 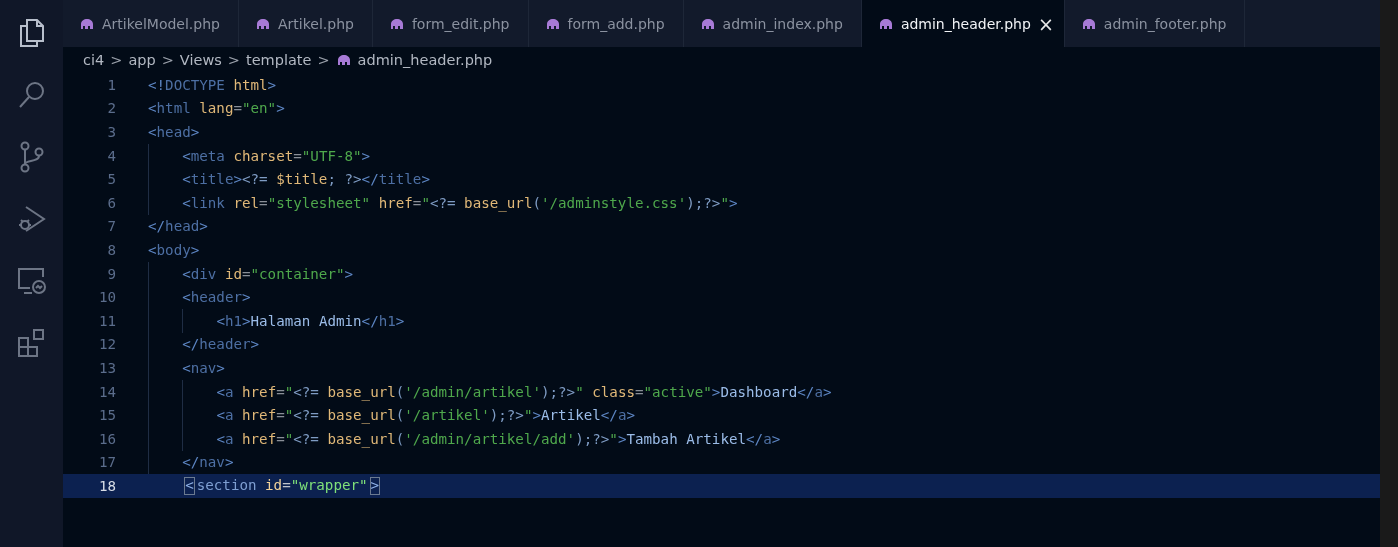 What do you see at coordinates (221, 344) in the screenshot?
I see `code-line: </header>` at bounding box center [221, 344].